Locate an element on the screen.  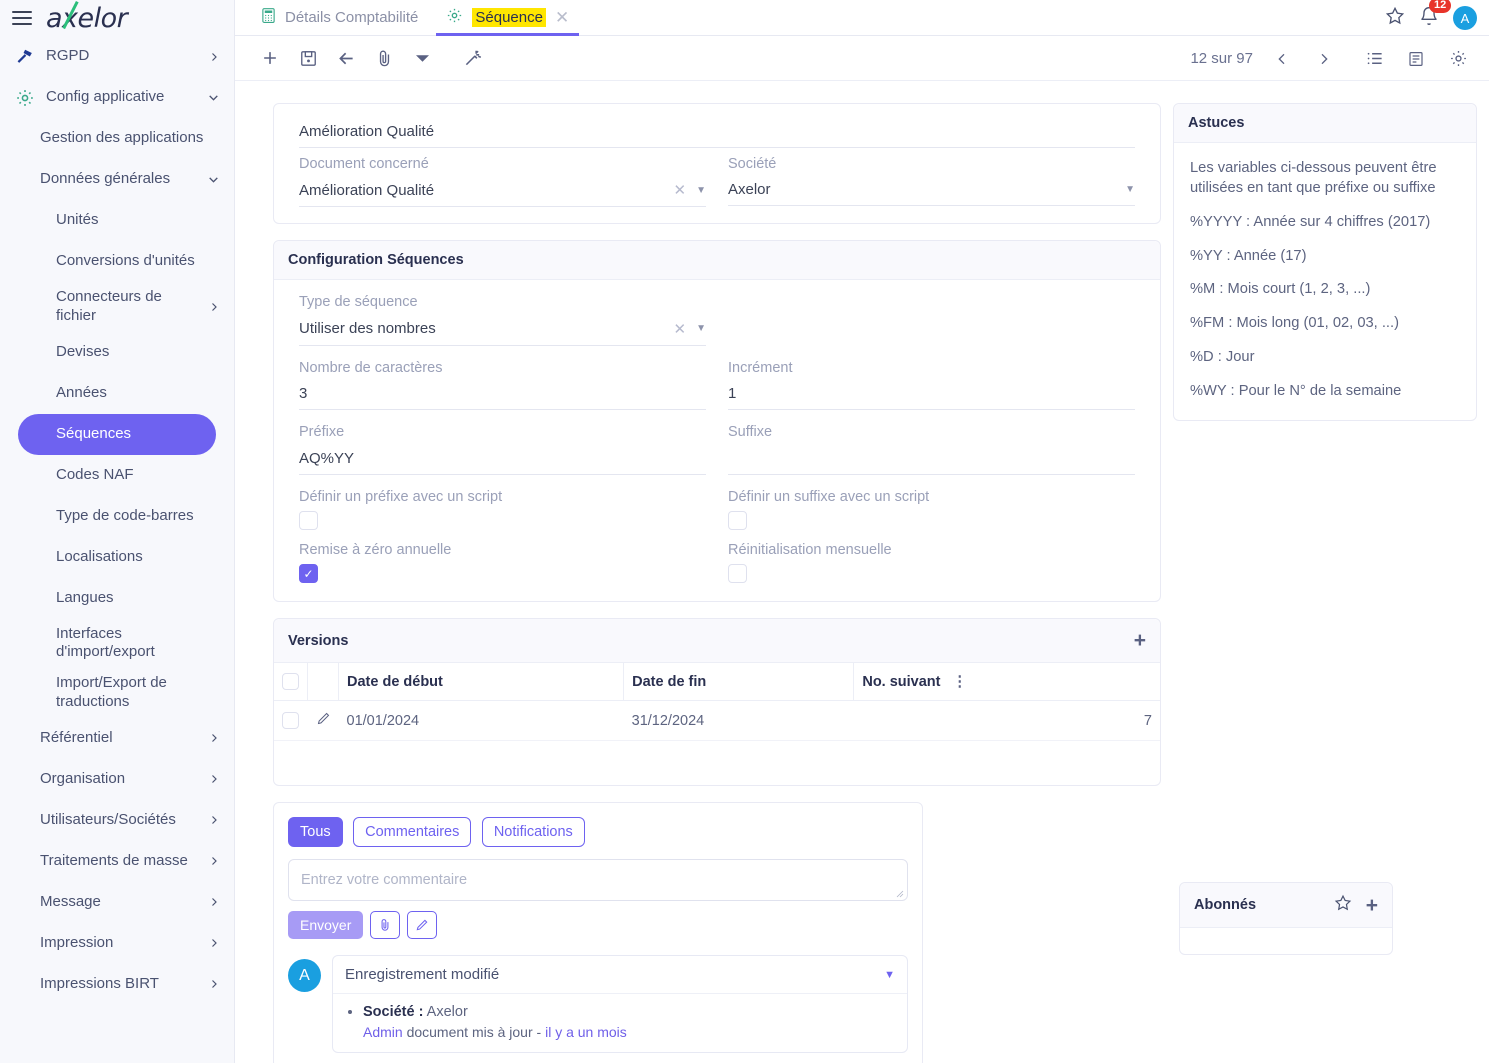
suffixe-input is located at coordinates (931, 461).